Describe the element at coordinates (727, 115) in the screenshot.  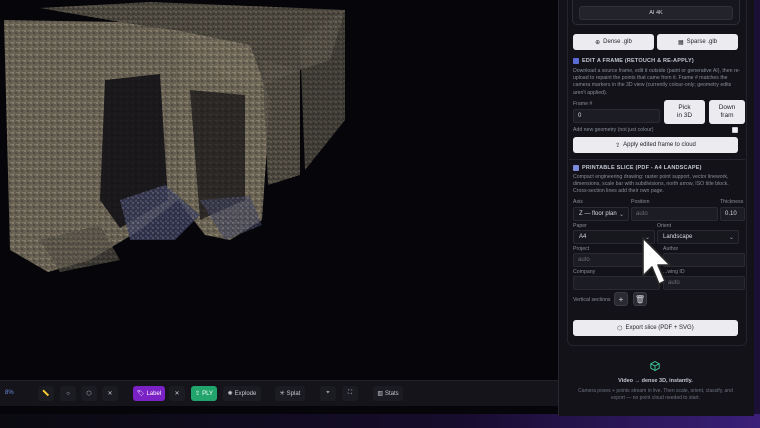
I see `download-frame-line2: fram` at that location.